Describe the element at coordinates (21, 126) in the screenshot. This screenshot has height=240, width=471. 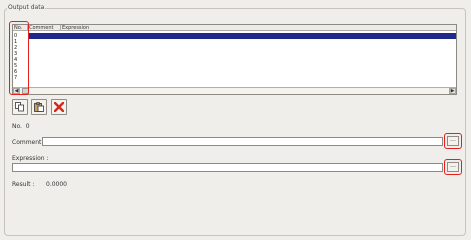
I see `selected-number-label: No. 0` at that location.